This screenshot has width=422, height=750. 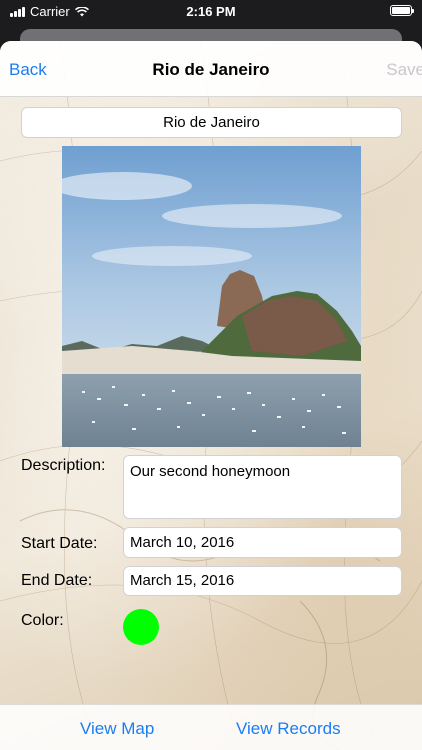 What do you see at coordinates (404, 70) in the screenshot?
I see `save-button: Save` at bounding box center [404, 70].